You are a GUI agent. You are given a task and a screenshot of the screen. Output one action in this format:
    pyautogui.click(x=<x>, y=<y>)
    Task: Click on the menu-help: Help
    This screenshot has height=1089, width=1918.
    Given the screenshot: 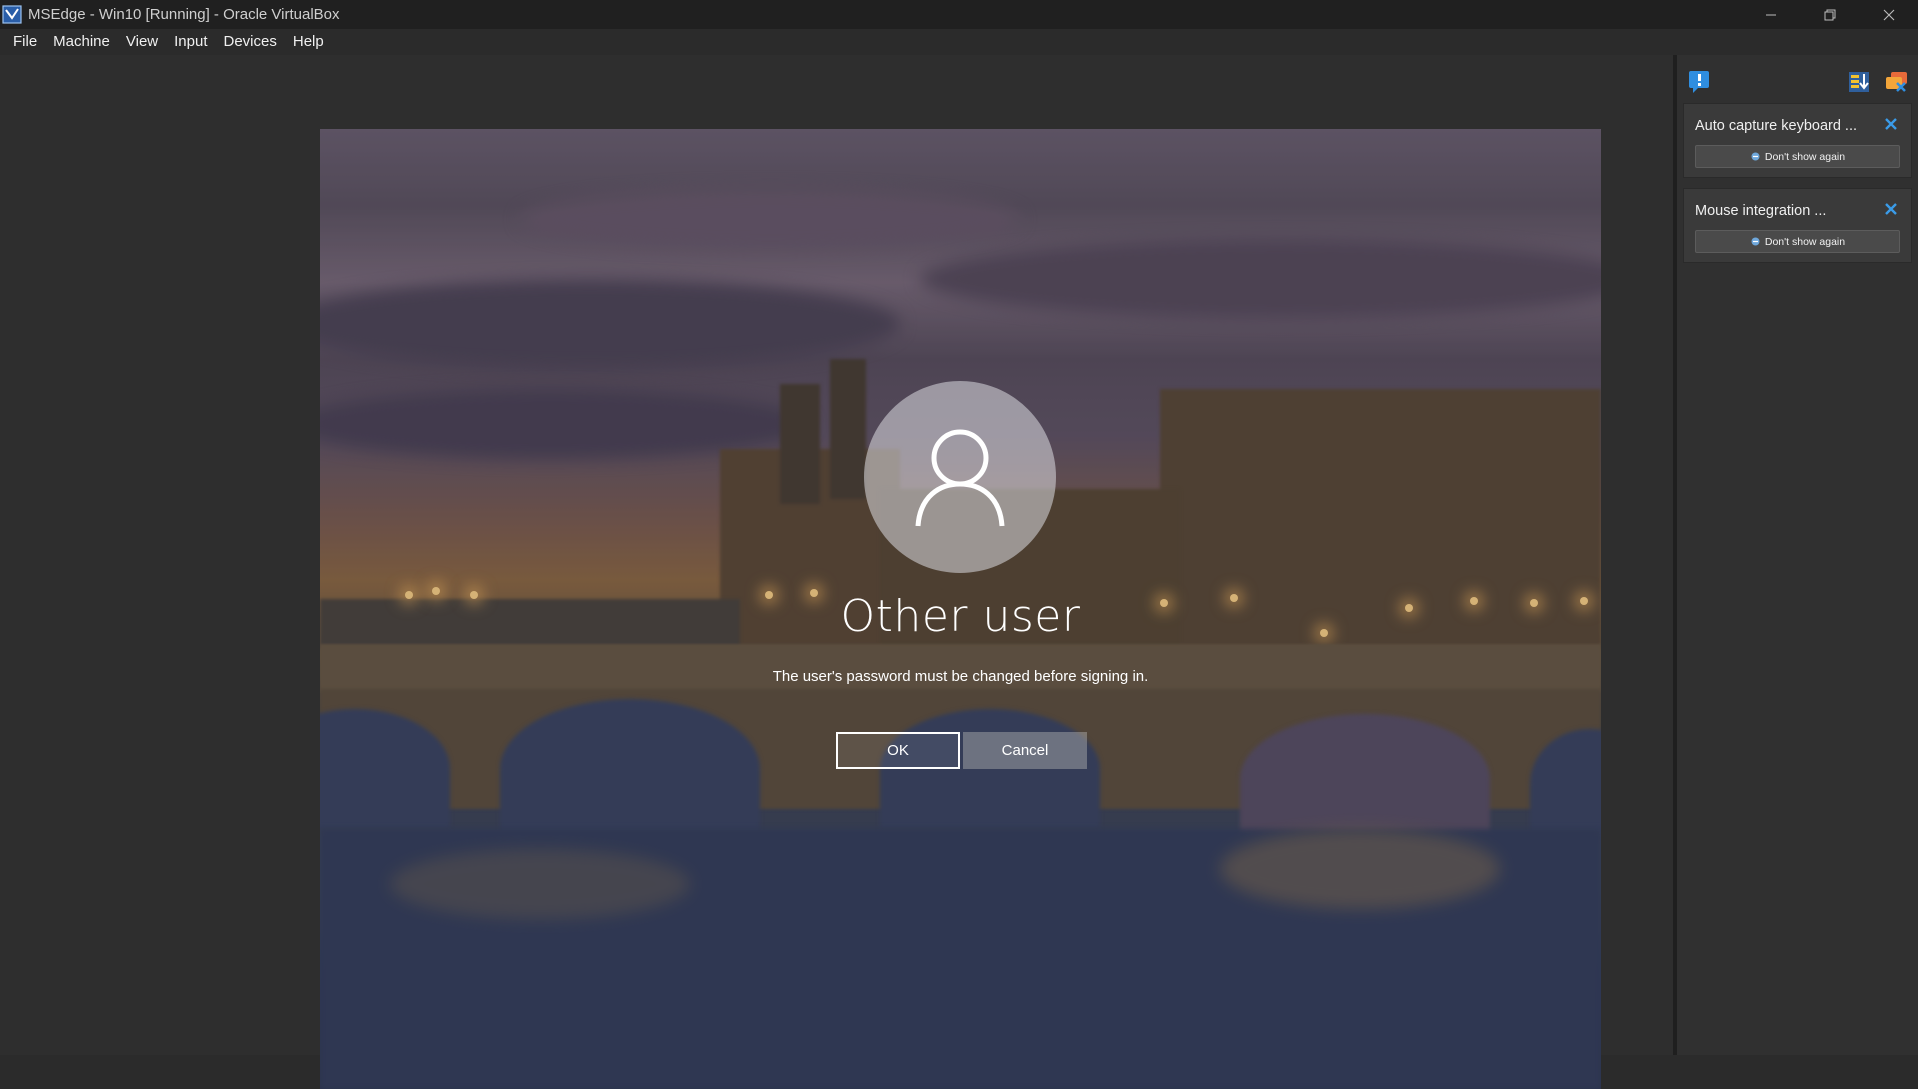 What is the action you would take?
    pyautogui.click(x=308, y=42)
    